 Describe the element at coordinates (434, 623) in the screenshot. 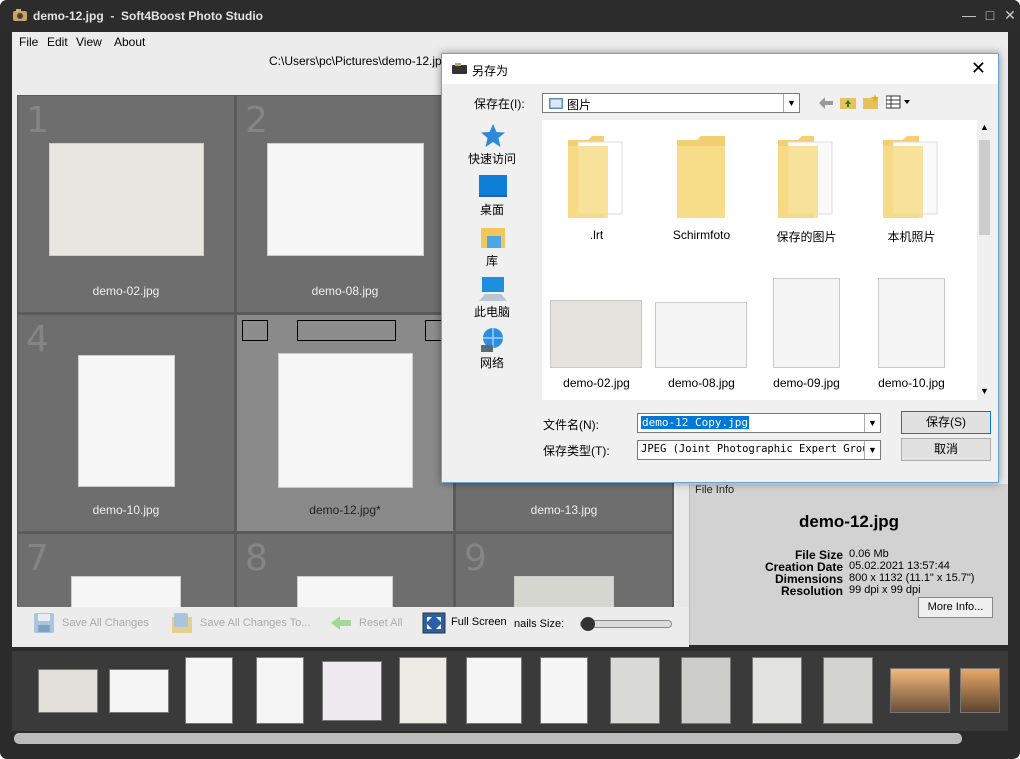

I see `fullscreen-icon` at that location.